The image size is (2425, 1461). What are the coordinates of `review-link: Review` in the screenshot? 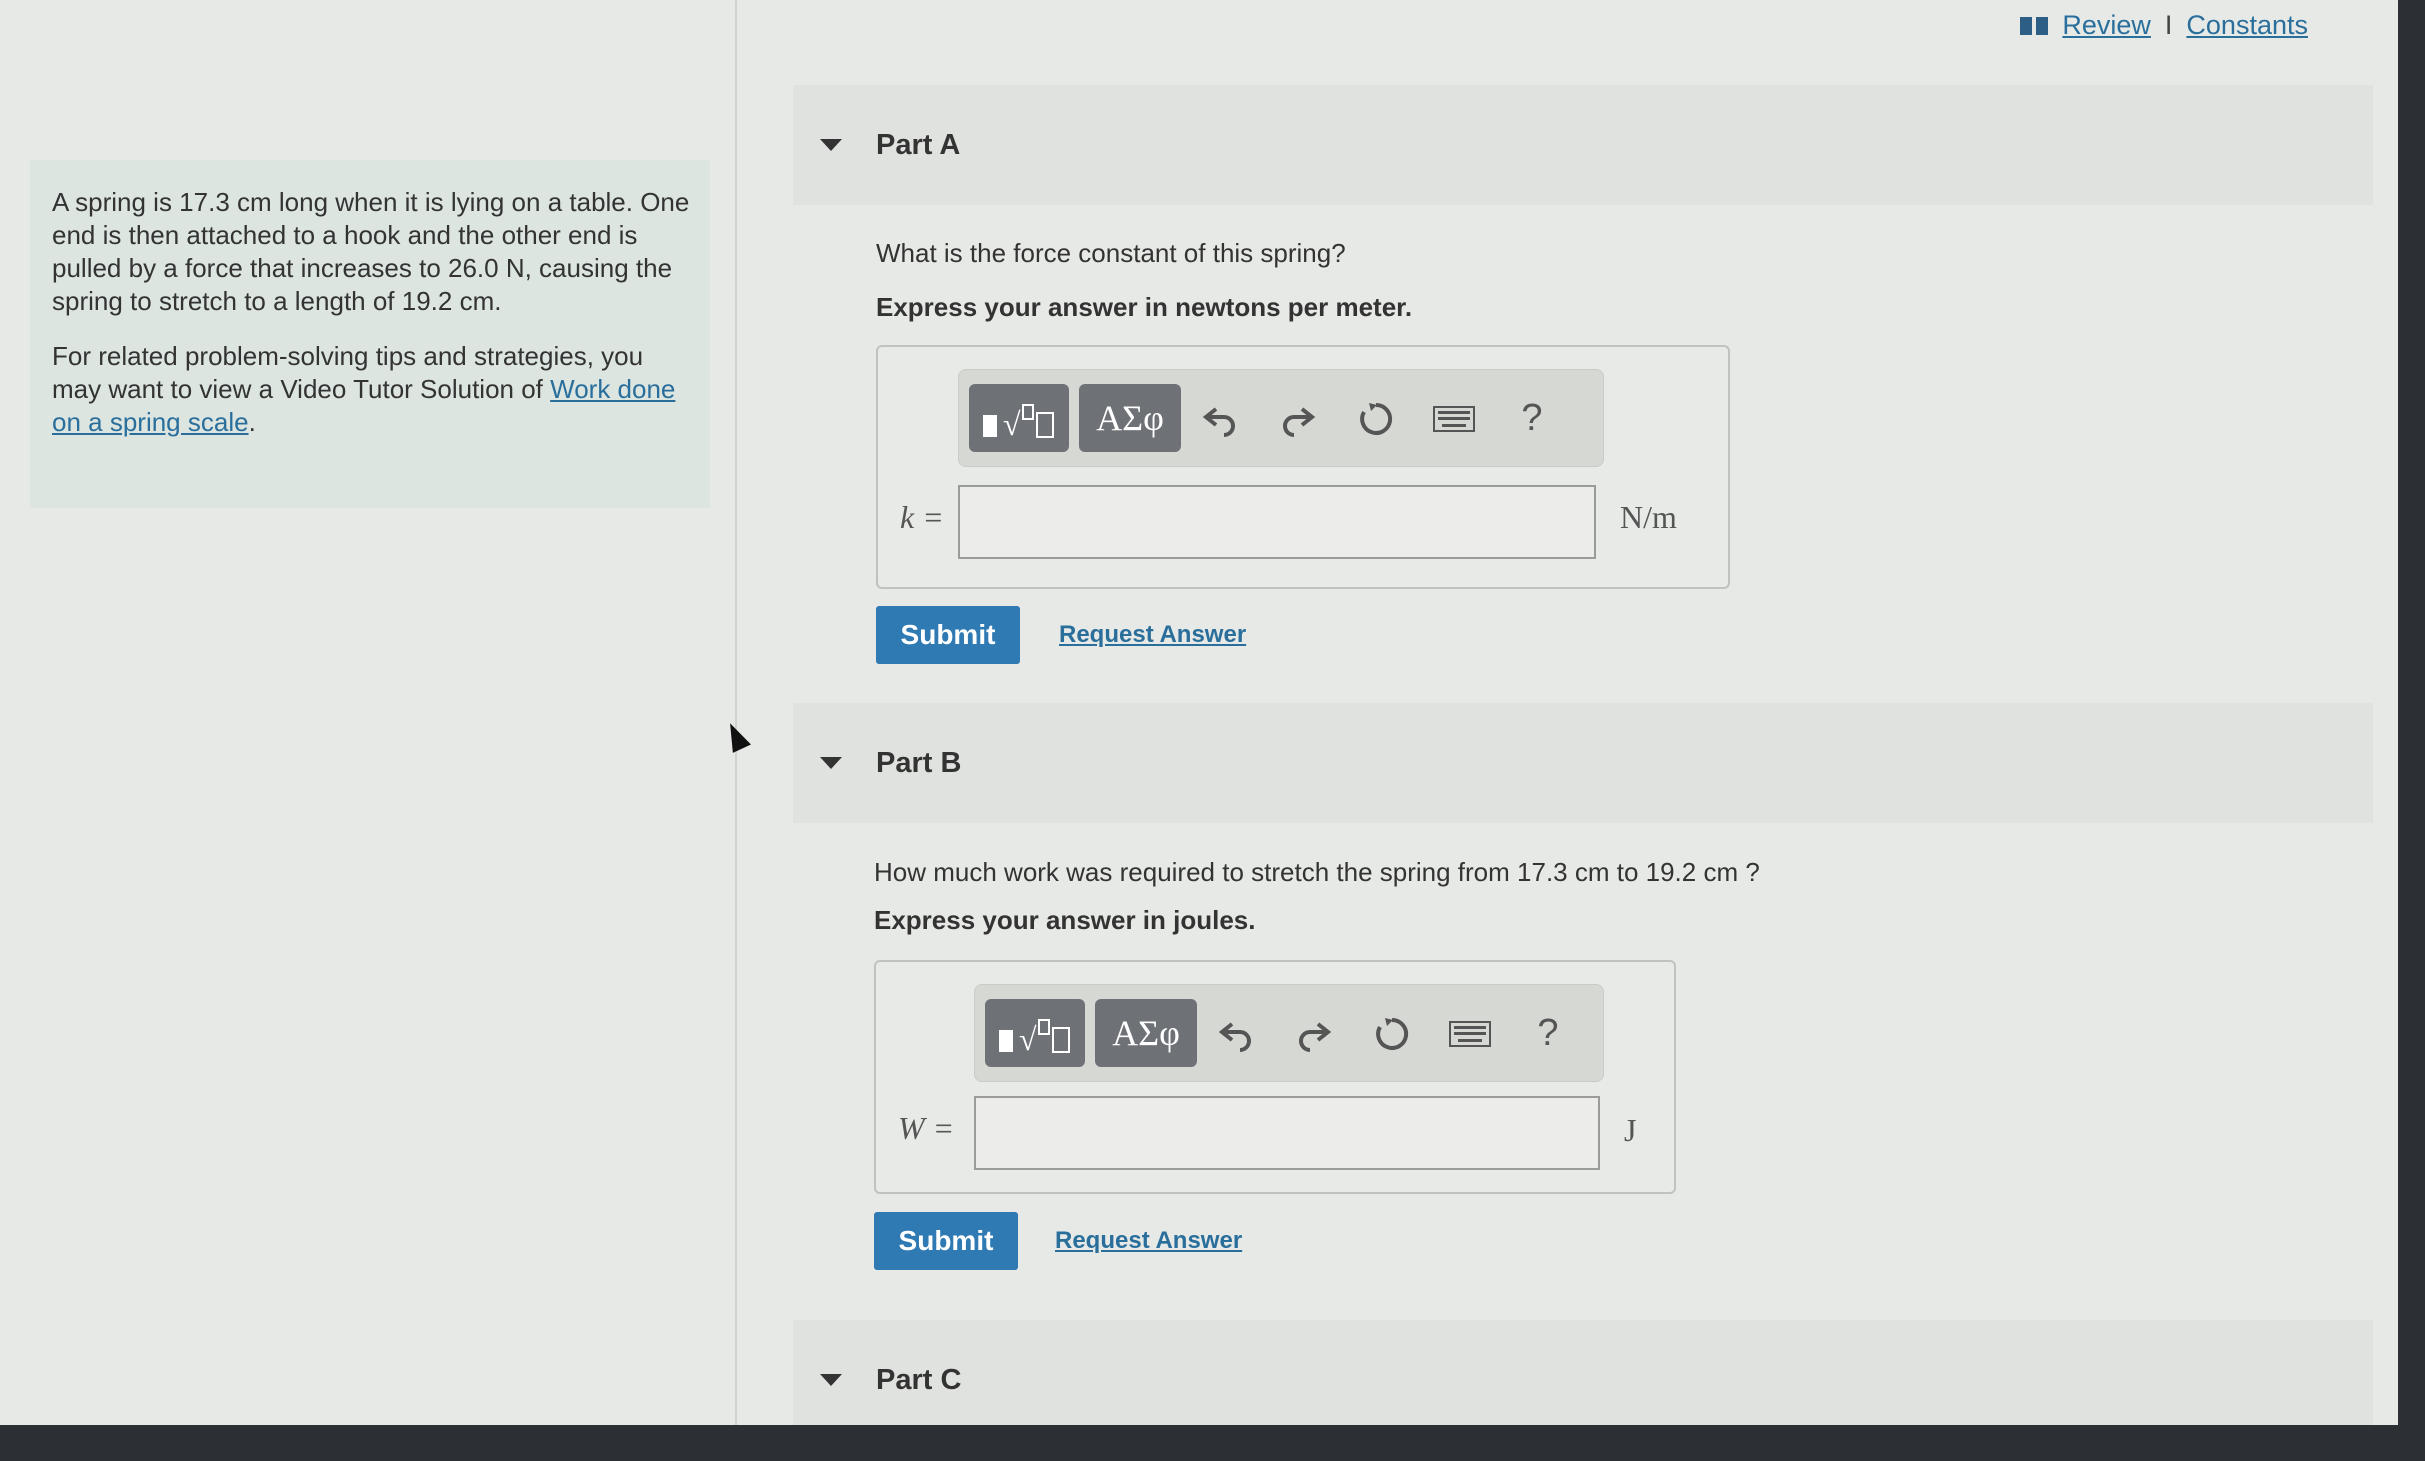 It's located at (2106, 25).